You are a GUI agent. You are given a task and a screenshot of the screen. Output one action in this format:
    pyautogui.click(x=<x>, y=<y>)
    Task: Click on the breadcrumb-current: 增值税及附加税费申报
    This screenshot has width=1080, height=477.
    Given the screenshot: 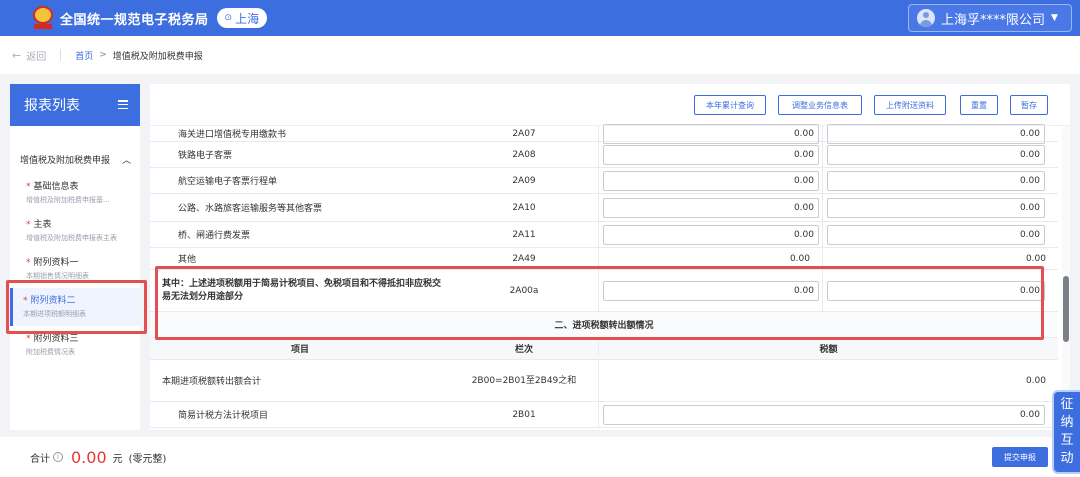 What is the action you would take?
    pyautogui.click(x=157, y=56)
    